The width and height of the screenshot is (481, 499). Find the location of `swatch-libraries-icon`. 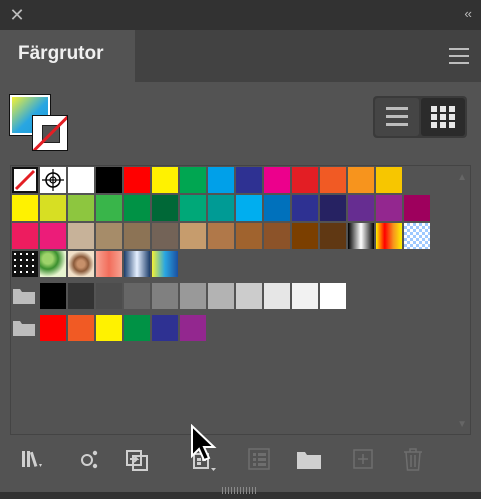

swatch-libraries-icon is located at coordinates (33, 459).